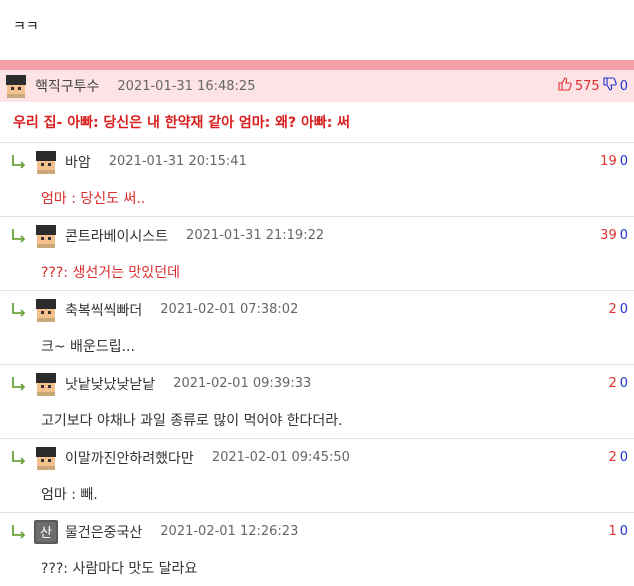 The height and width of the screenshot is (586, 634). I want to click on upvote-count: 39, so click(608, 235).